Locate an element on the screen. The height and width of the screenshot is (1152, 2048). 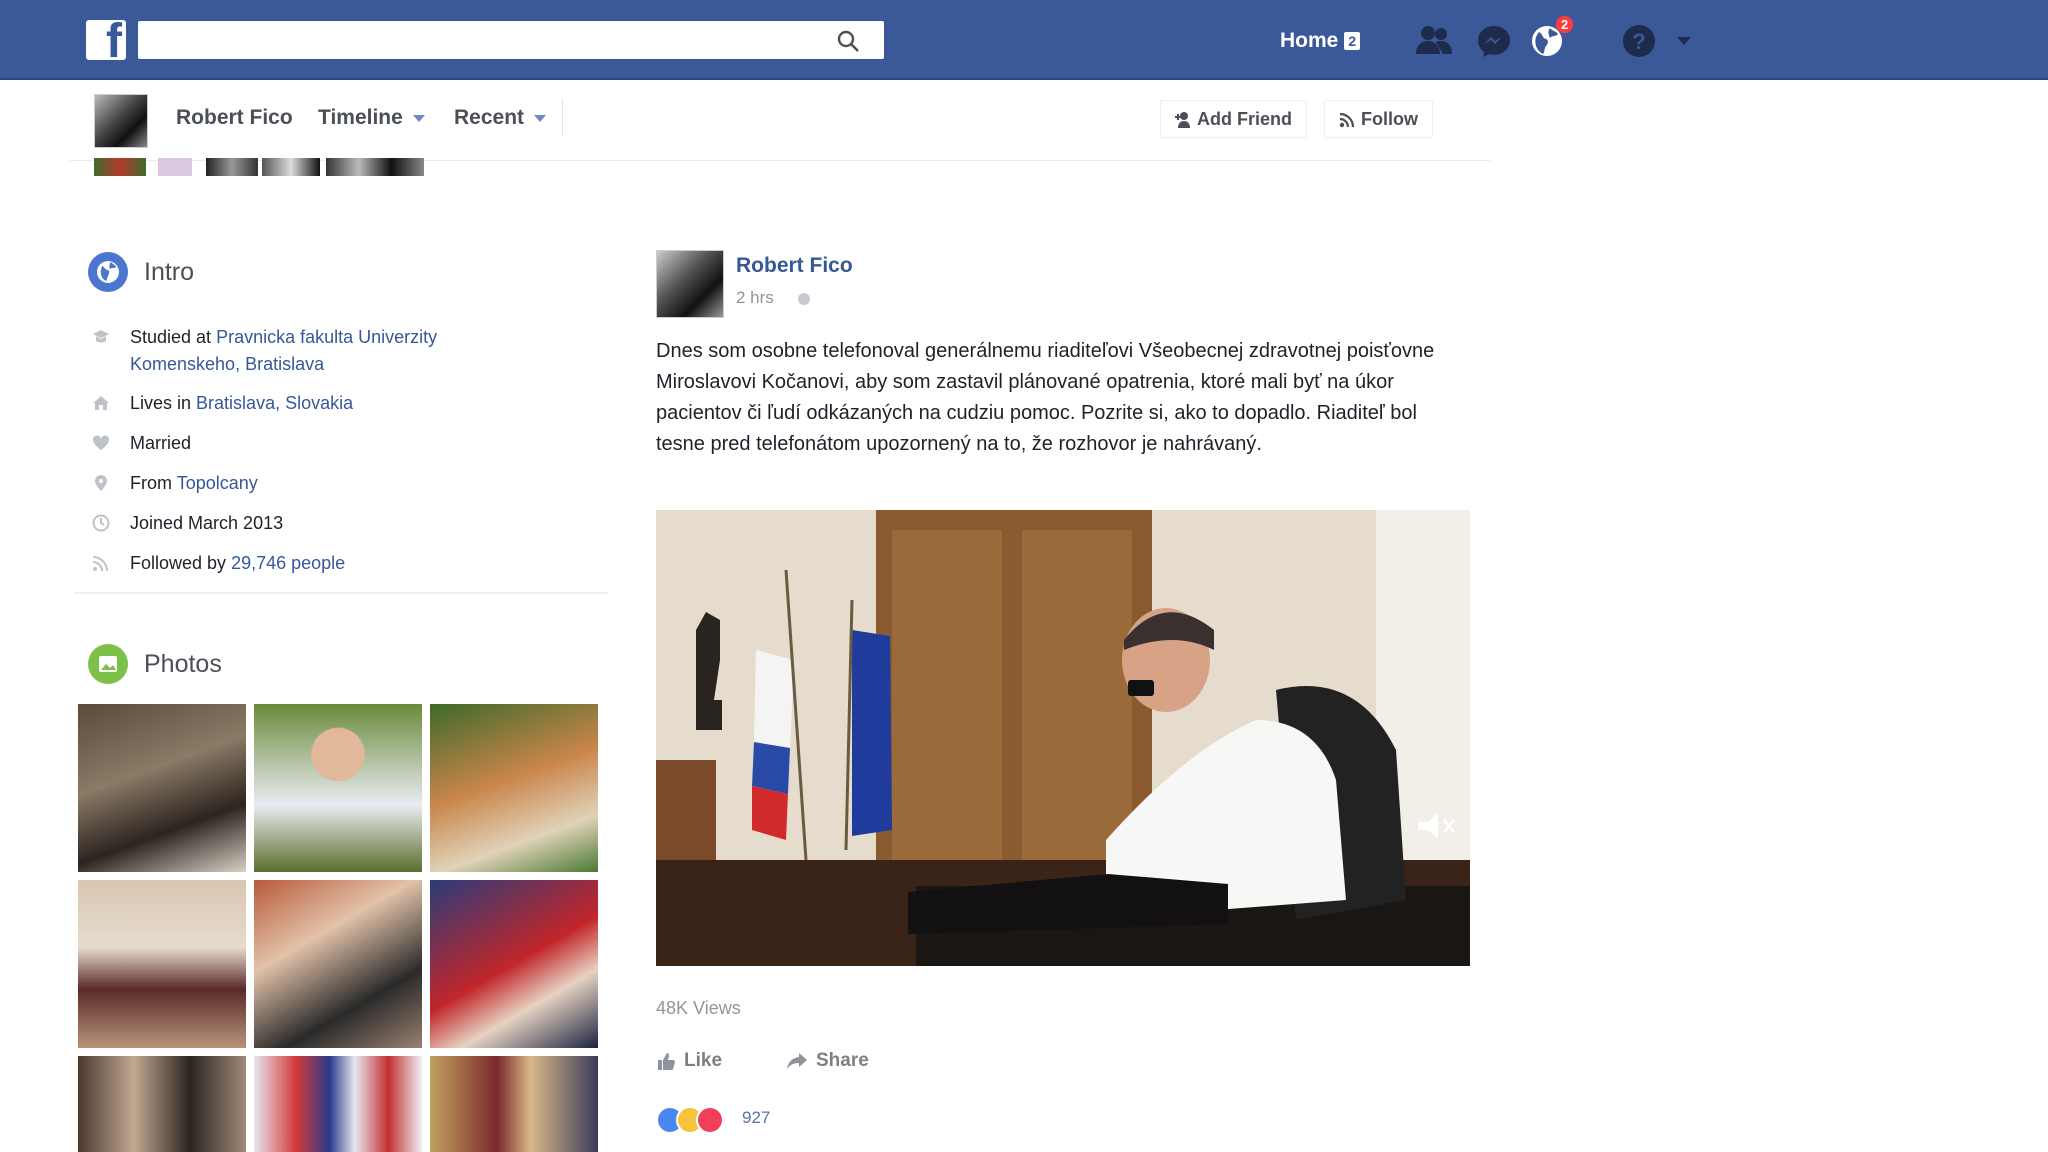
like-button: Like is located at coordinates (689, 1061).